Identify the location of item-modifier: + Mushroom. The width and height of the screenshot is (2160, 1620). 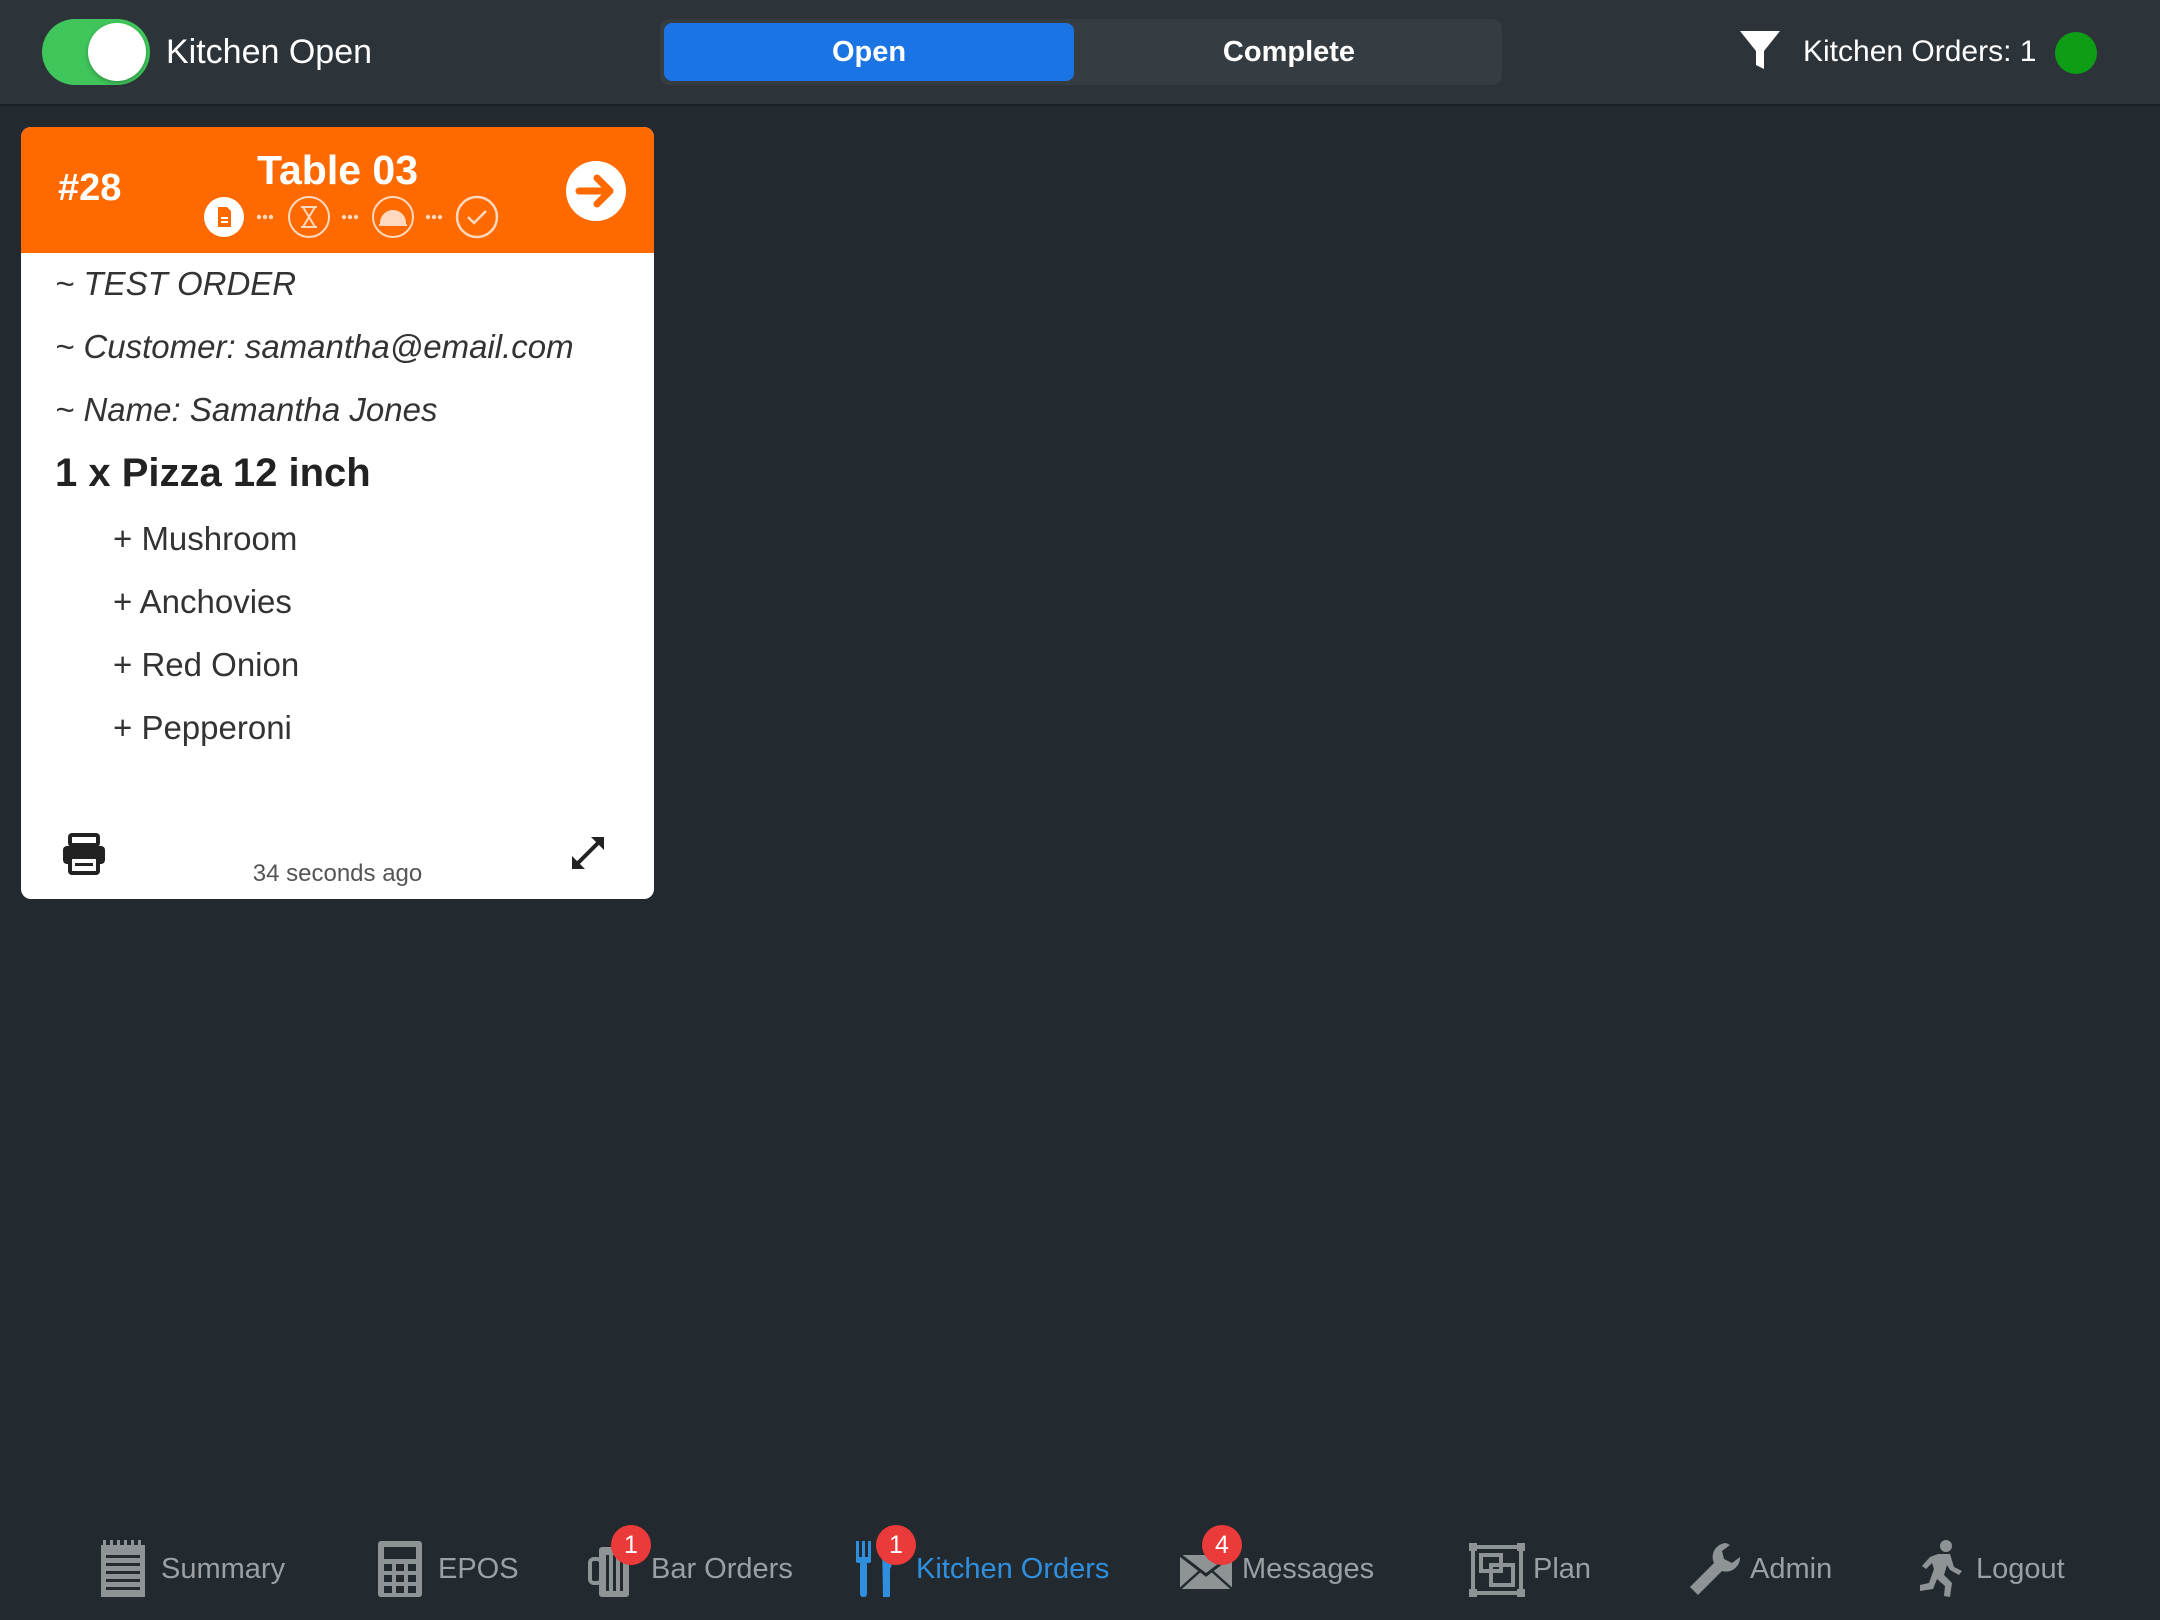
(205, 538).